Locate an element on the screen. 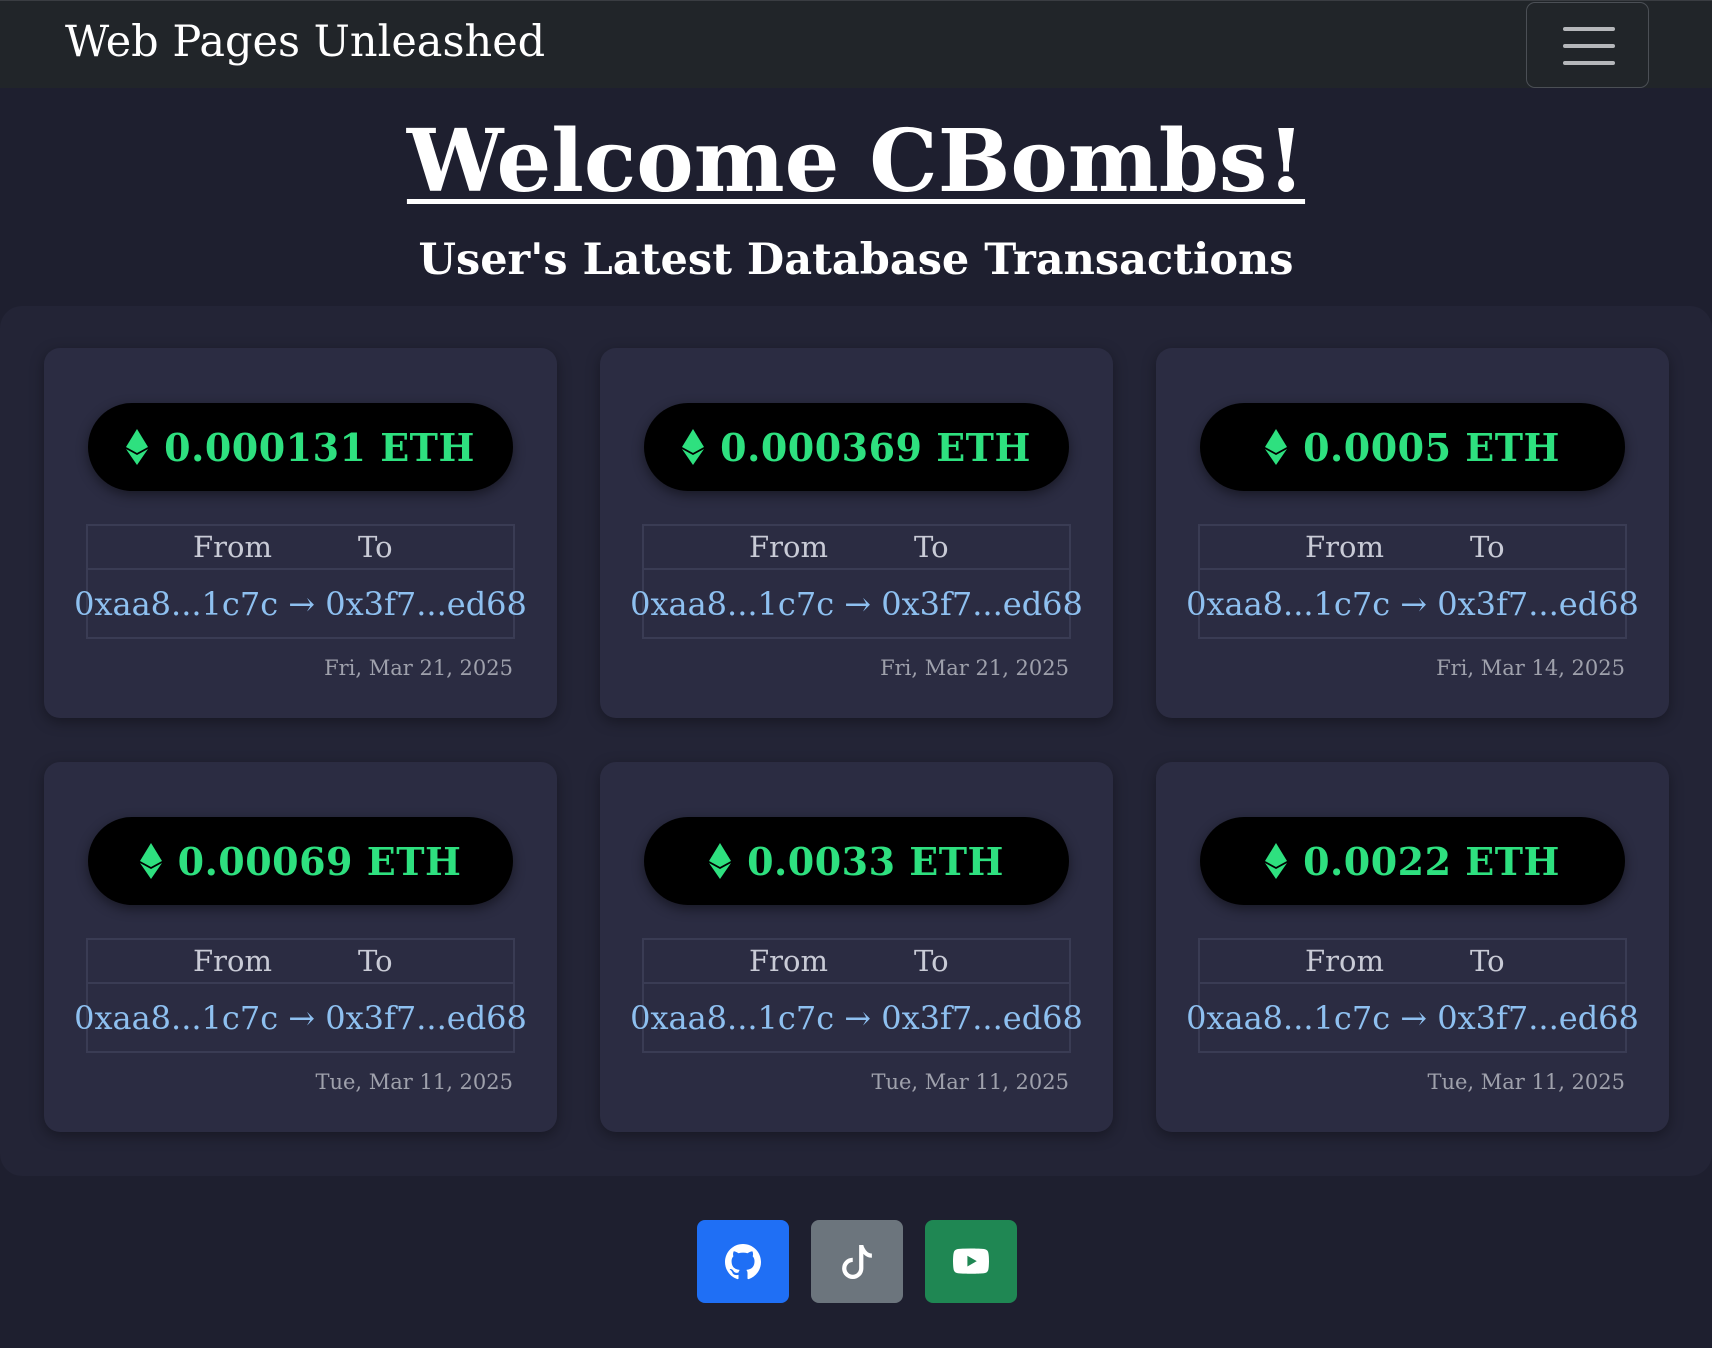 This screenshot has height=1348, width=1712. amount-value: 0.000369 ETH is located at coordinates (875, 447).